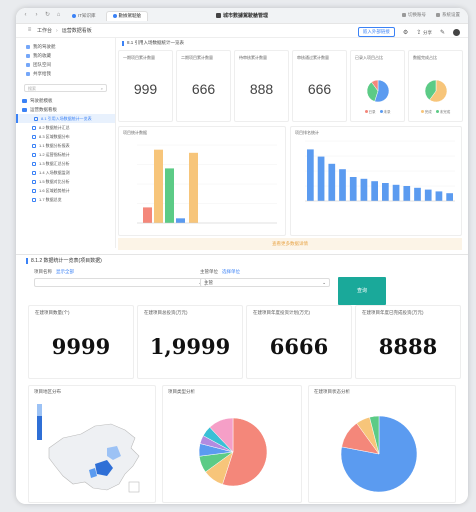 The height and width of the screenshot is (512, 476). What do you see at coordinates (134, 487) in the screenshot?
I see `map-inset` at bounding box center [134, 487].